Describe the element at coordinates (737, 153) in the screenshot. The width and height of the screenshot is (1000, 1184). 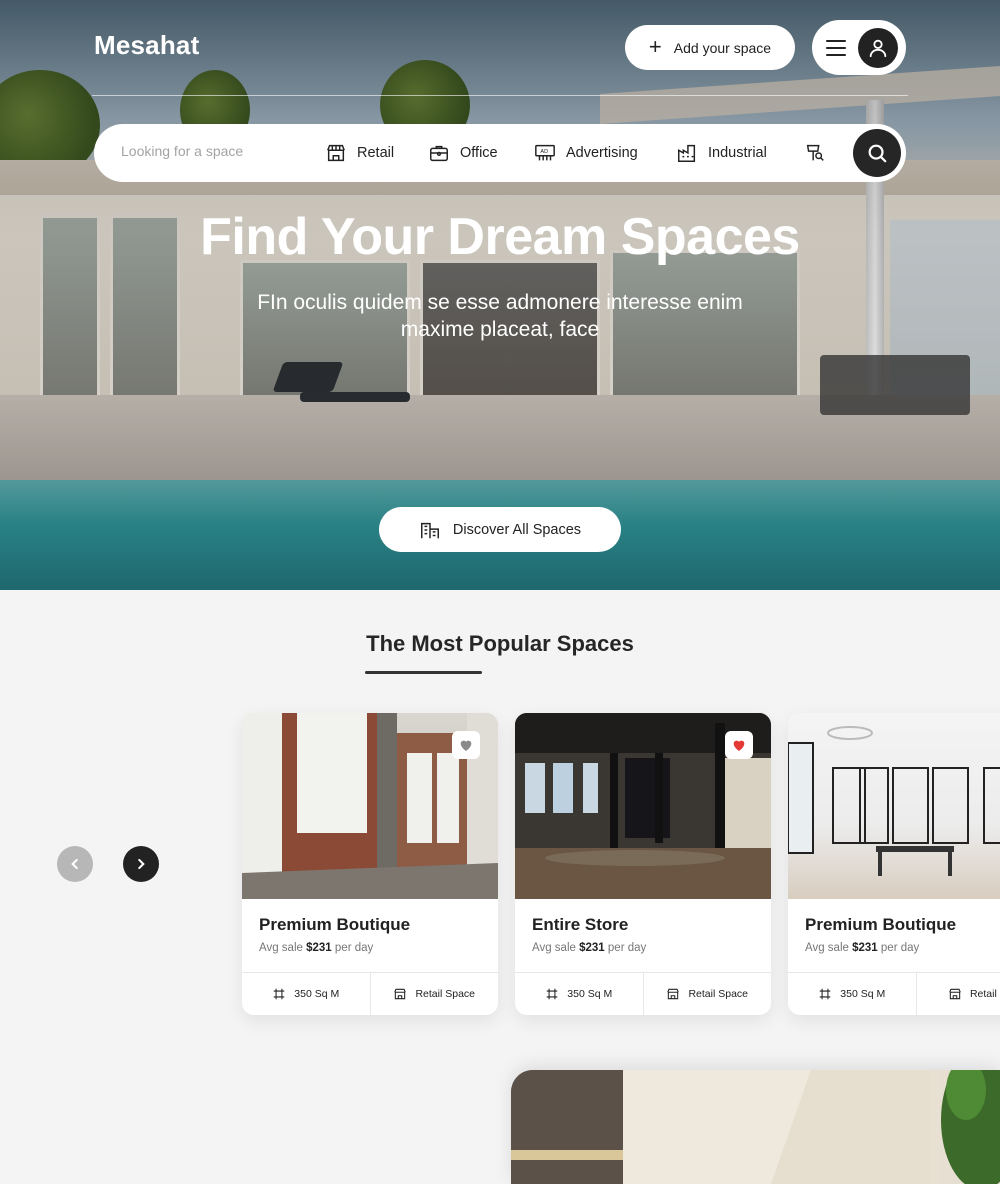
I see `category-industrial-label: Industrial` at that location.